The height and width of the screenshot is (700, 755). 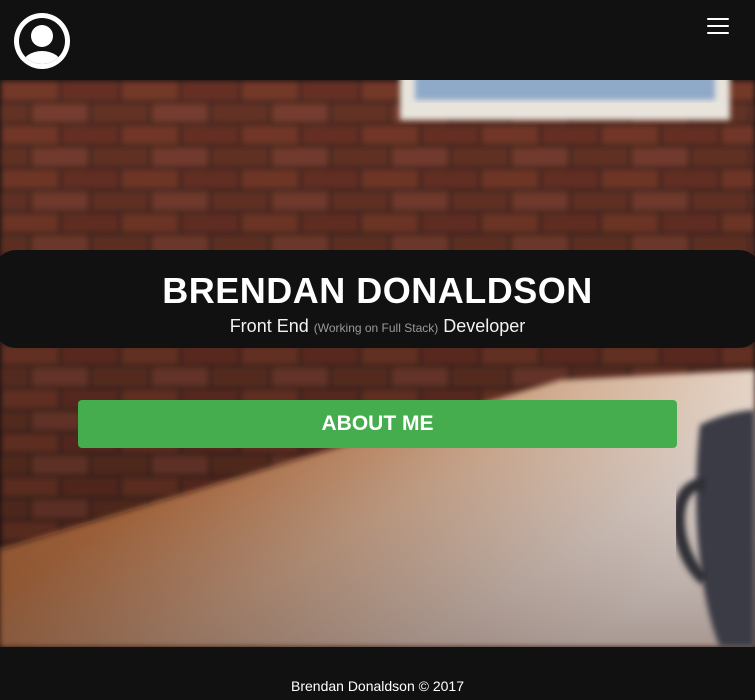 I want to click on navbar, so click(x=377, y=40).